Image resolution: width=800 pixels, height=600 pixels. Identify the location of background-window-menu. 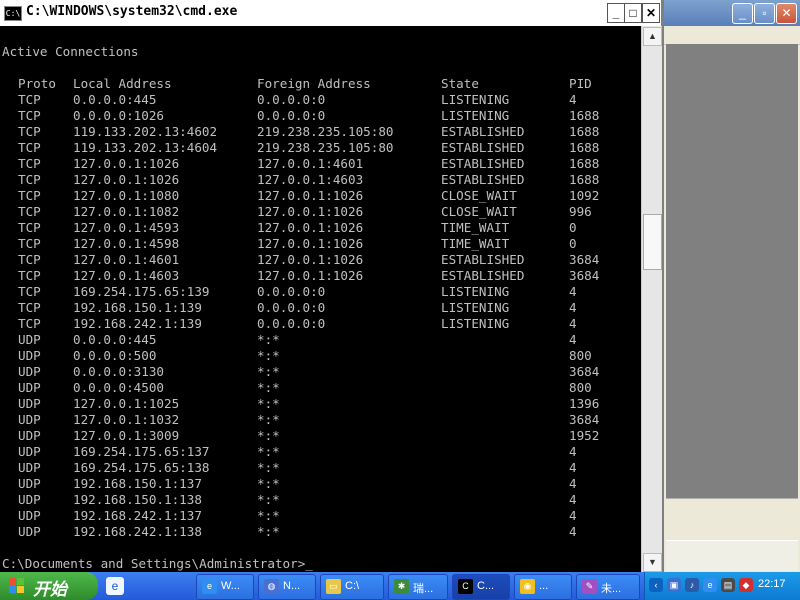
(732, 35).